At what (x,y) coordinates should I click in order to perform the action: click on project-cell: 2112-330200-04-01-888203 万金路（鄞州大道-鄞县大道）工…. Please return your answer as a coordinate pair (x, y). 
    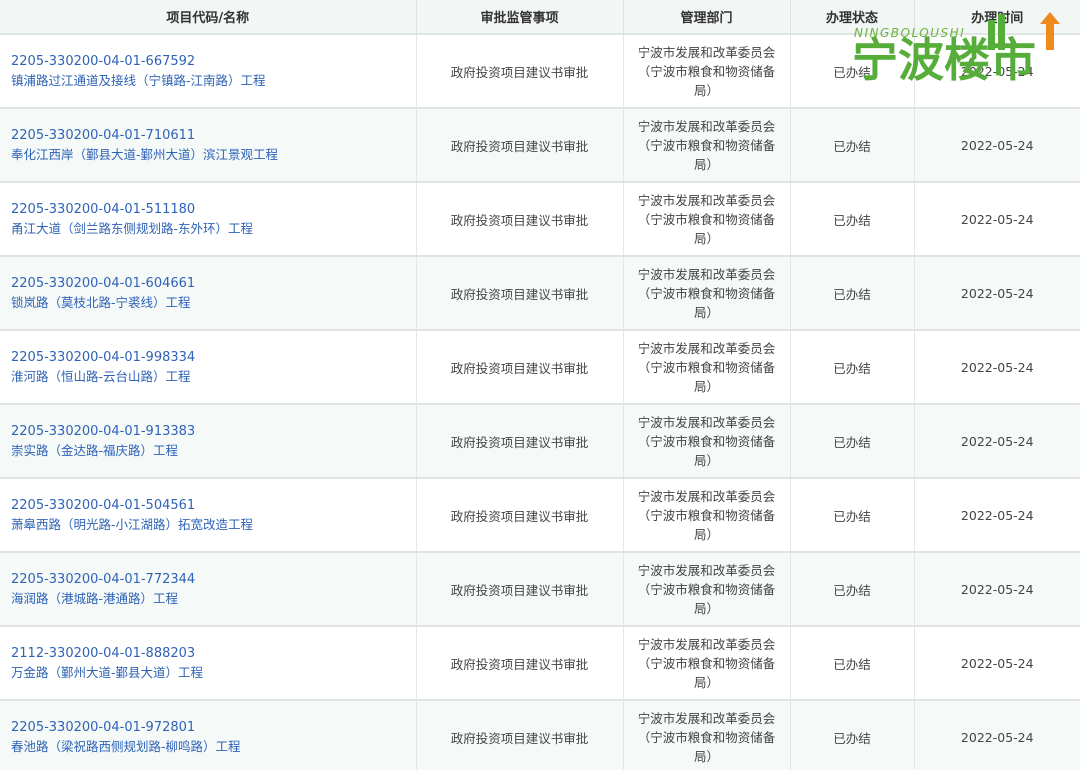
    Looking at the image, I should click on (208, 663).